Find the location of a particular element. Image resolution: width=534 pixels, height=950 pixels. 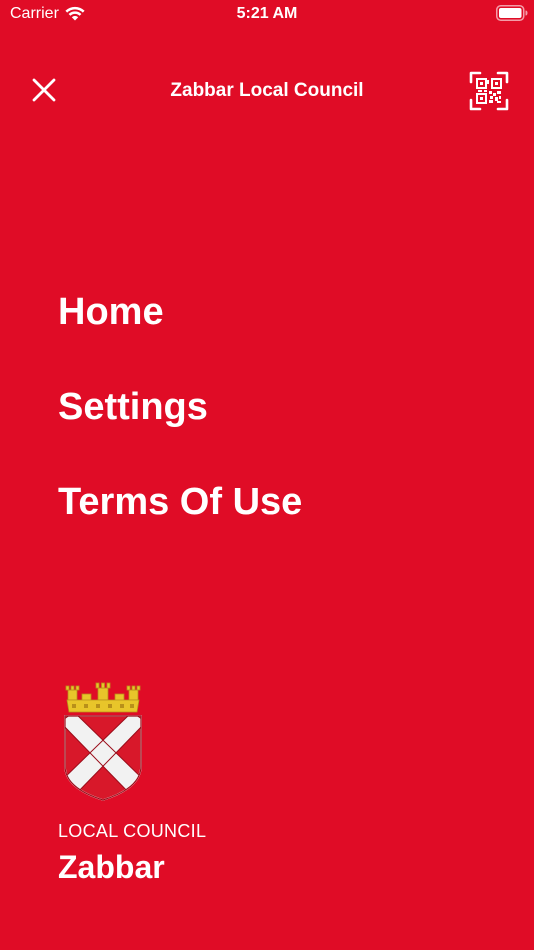

qr-scan-button is located at coordinates (489, 91).